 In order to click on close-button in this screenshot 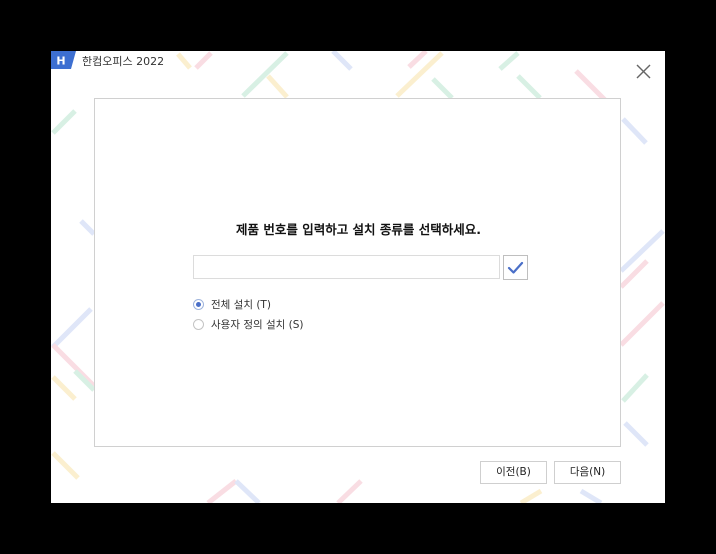, I will do `click(643, 71)`.